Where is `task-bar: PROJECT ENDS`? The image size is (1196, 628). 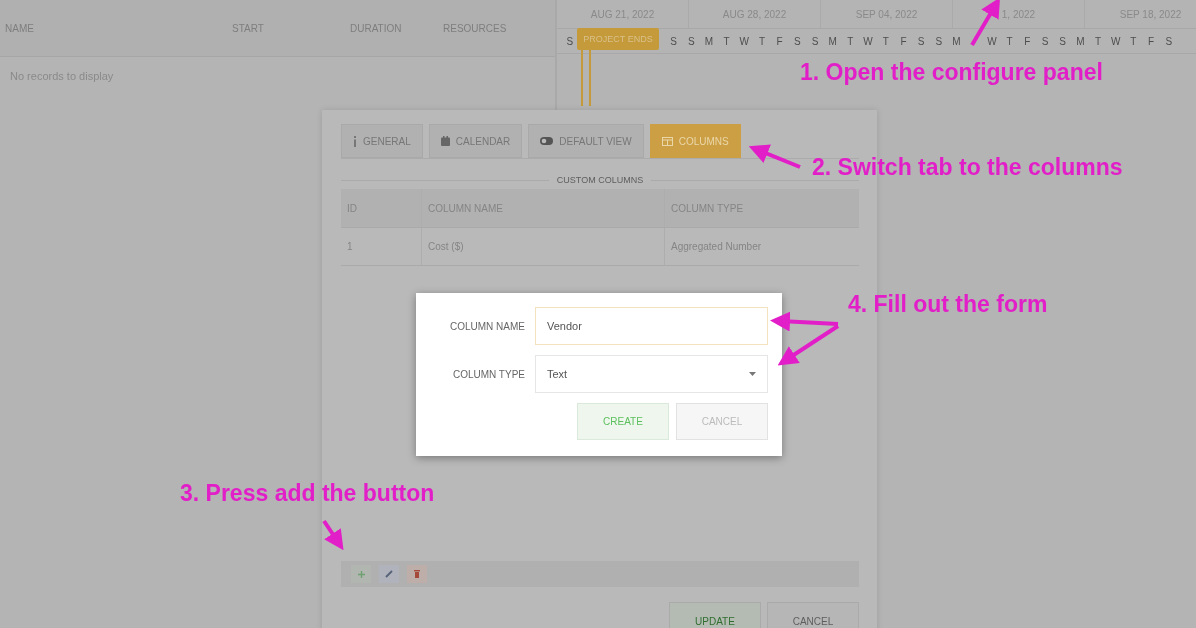 task-bar: PROJECT ENDS is located at coordinates (618, 39).